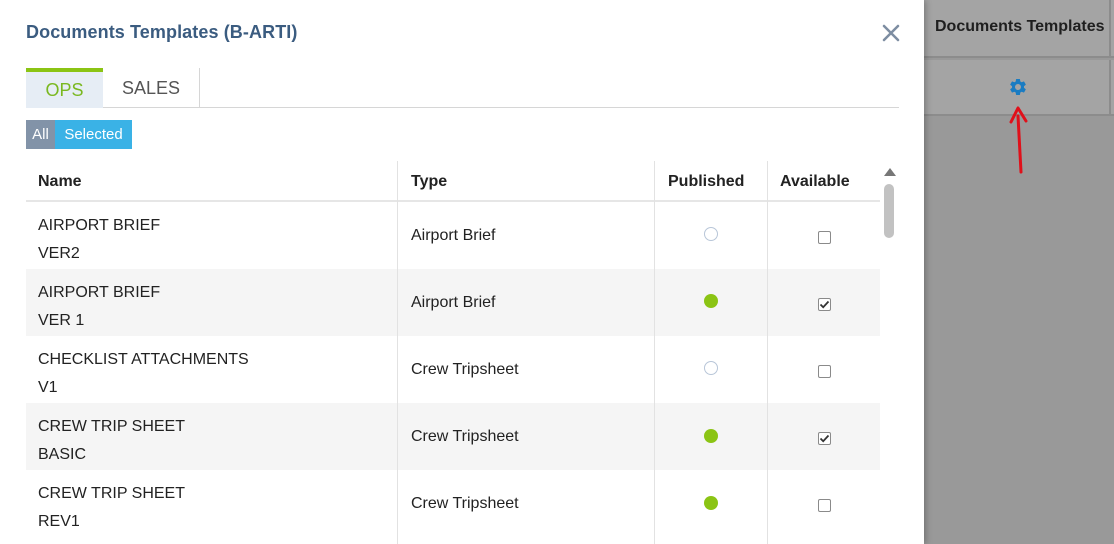  What do you see at coordinates (59, 521) in the screenshot?
I see `template-name-line2: REV1` at bounding box center [59, 521].